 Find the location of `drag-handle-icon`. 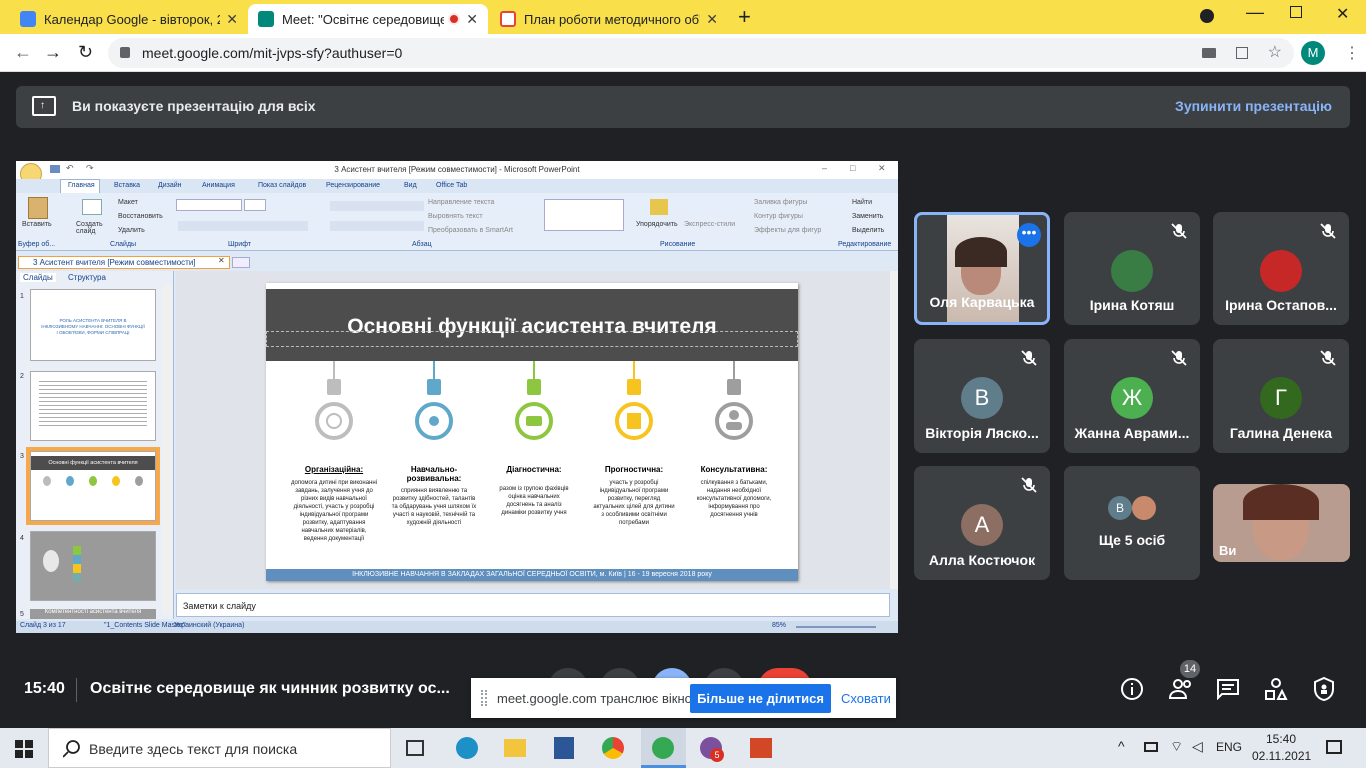

drag-handle-icon is located at coordinates (484, 698).